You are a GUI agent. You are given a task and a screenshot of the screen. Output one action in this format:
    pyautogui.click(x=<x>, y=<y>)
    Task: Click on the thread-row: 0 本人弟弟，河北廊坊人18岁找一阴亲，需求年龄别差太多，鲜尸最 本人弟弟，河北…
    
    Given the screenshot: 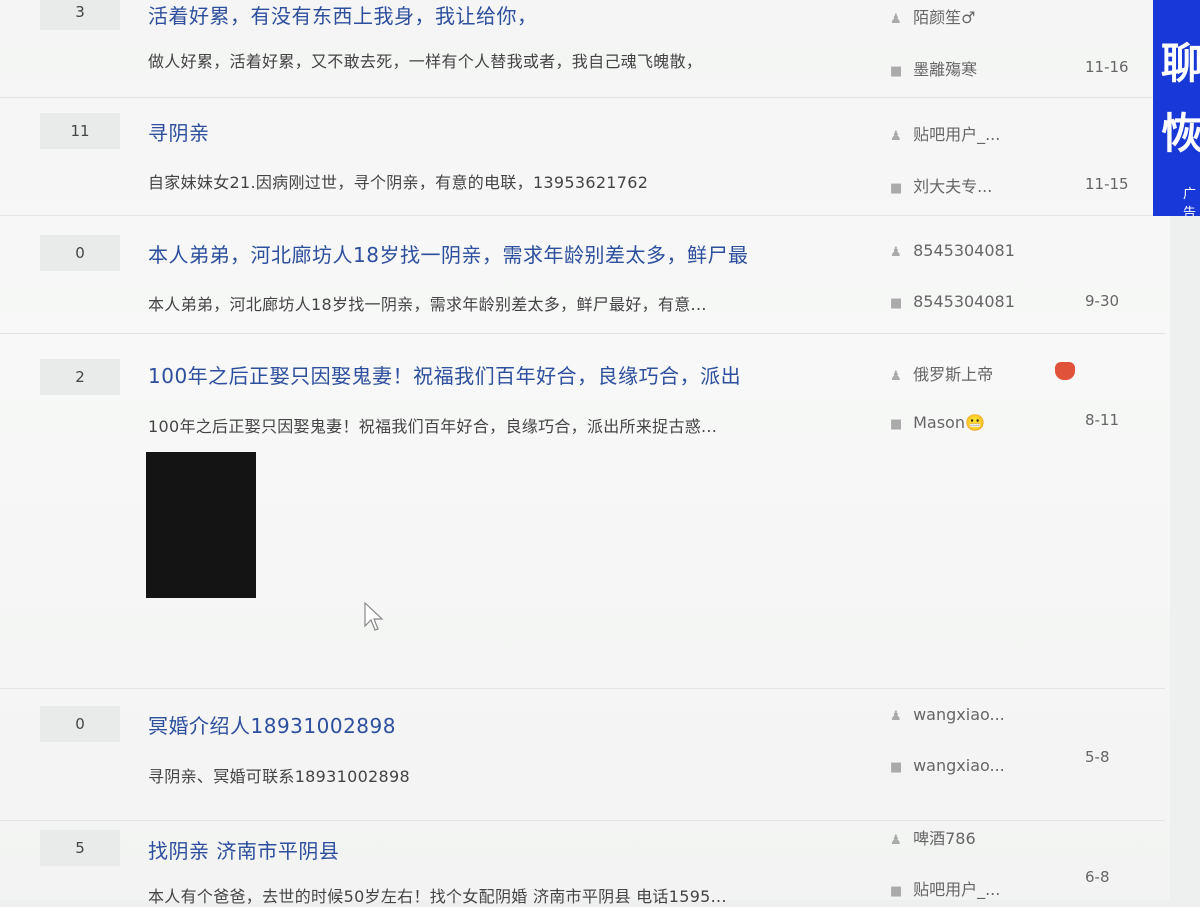 What is the action you would take?
    pyautogui.click(x=582, y=274)
    